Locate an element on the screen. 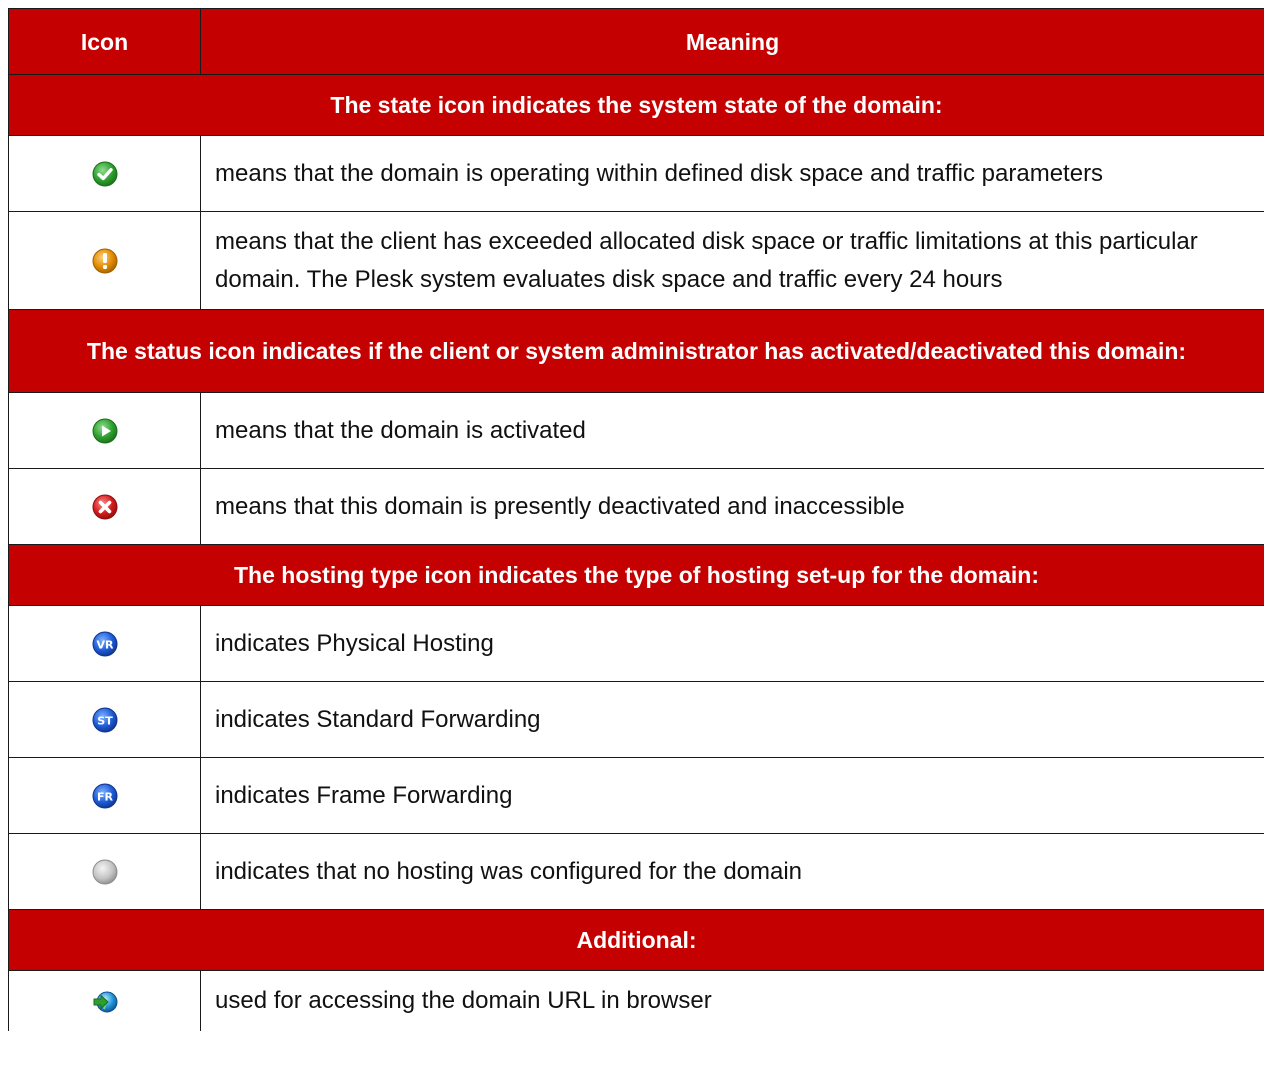 Image resolution: width=1264 pixels, height=1066 pixels. st-icon-text: ST is located at coordinates (105, 721).